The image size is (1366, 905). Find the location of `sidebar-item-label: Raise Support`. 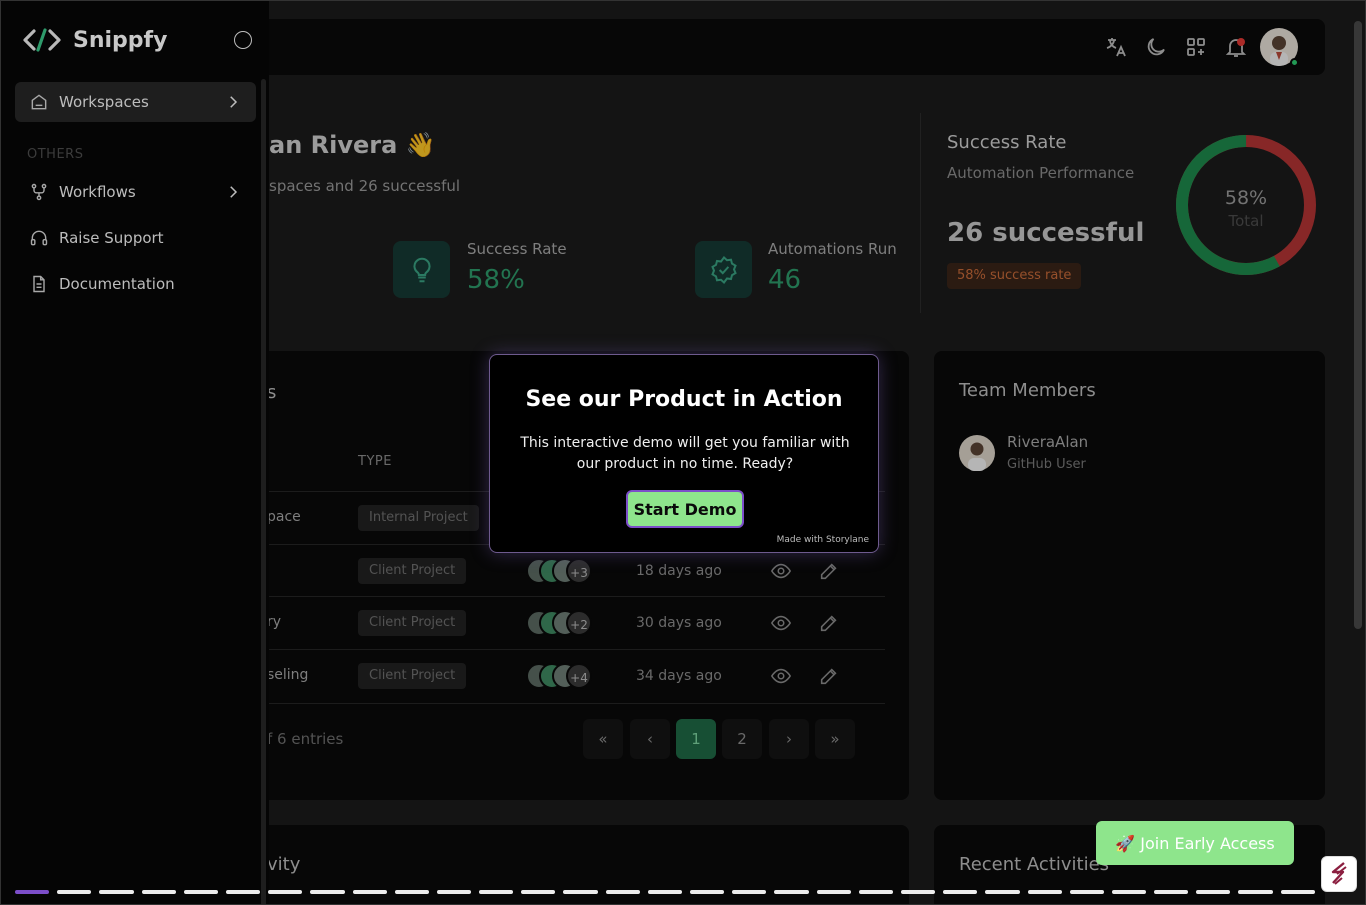

sidebar-item-label: Raise Support is located at coordinates (111, 238).